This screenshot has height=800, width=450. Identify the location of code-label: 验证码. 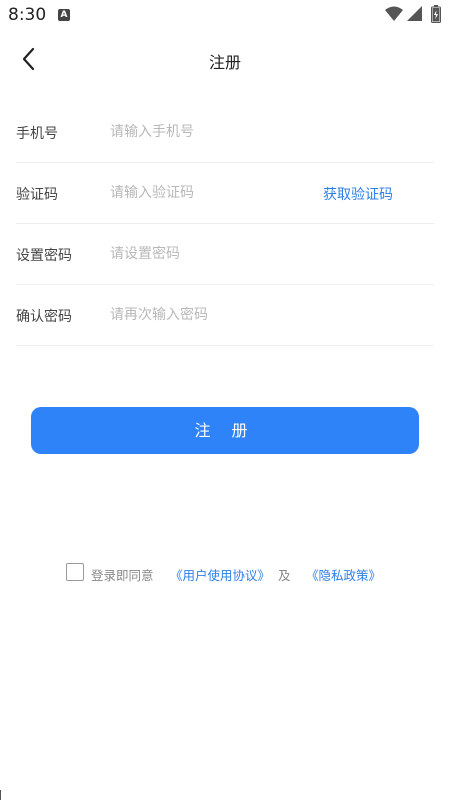
(37, 195).